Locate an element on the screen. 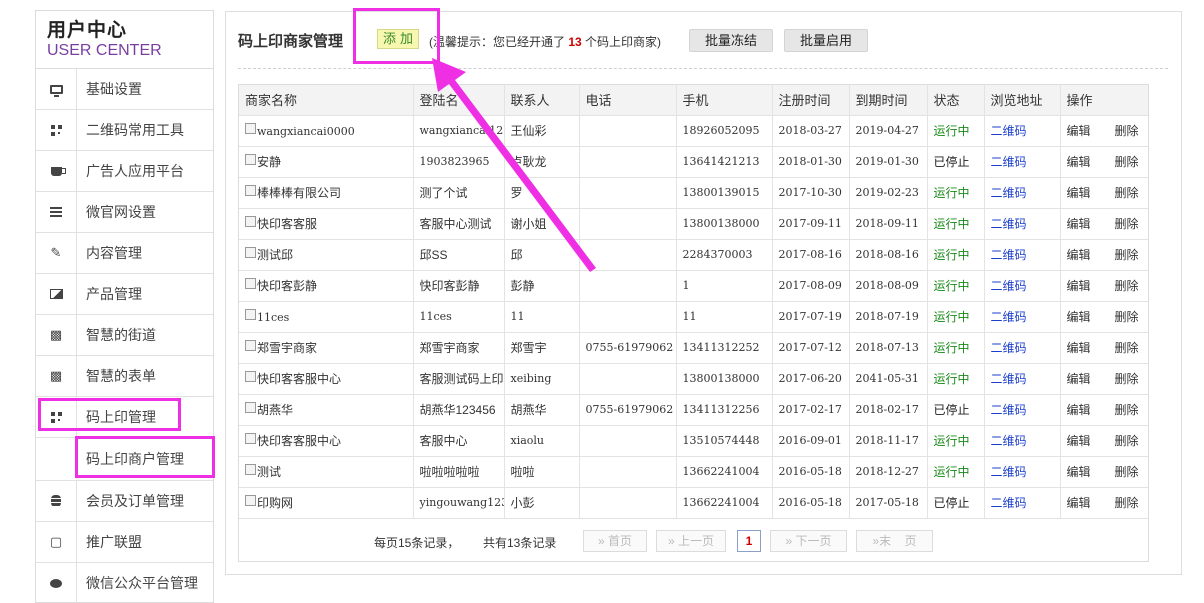  gift-icon: ▢ is located at coordinates (56, 542).